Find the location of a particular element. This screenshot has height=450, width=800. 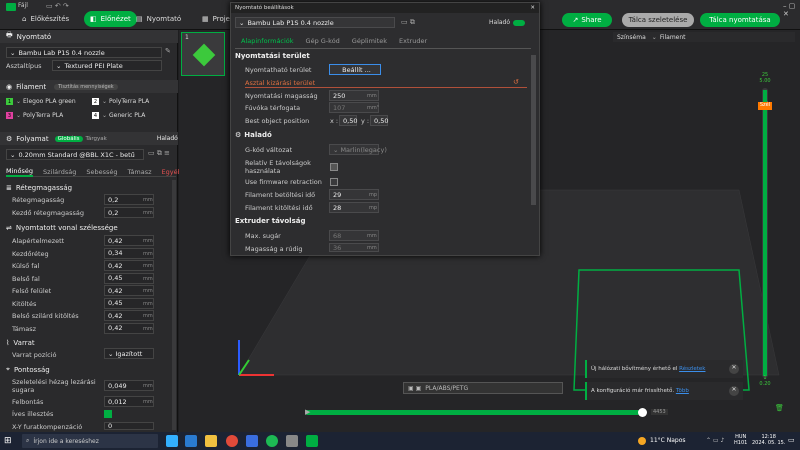

edit-icon: ✎ is located at coordinates (168, 51).